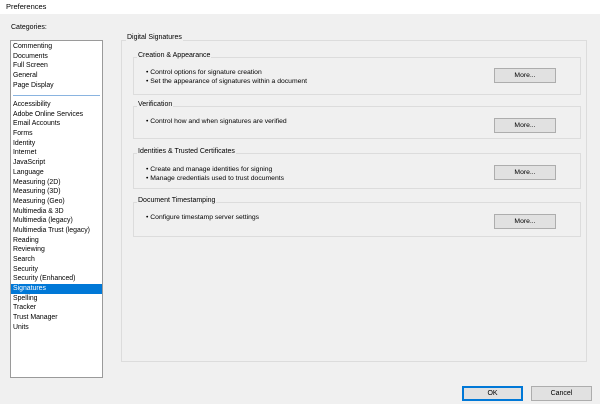 This screenshot has width=600, height=404. Describe the element at coordinates (56, 328) in the screenshot. I see `category-item: Units` at that location.